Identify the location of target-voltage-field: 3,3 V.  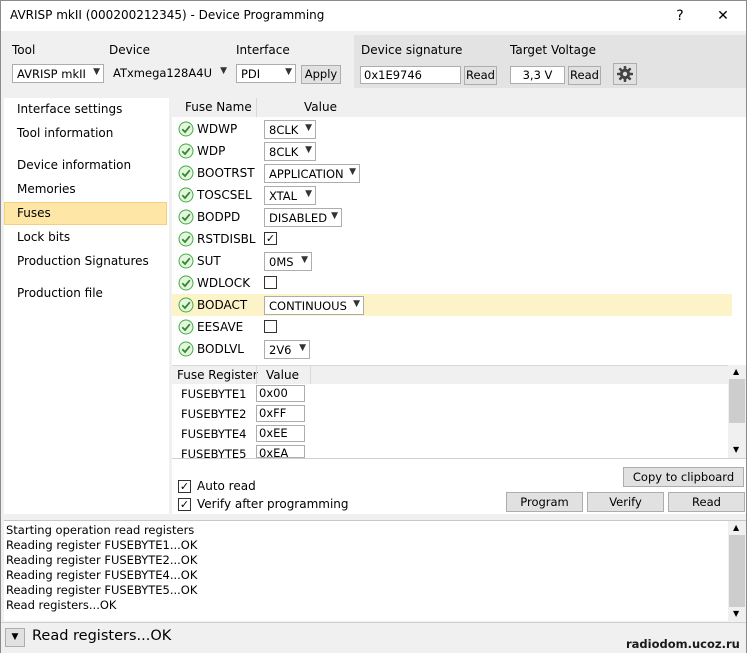
(537, 75).